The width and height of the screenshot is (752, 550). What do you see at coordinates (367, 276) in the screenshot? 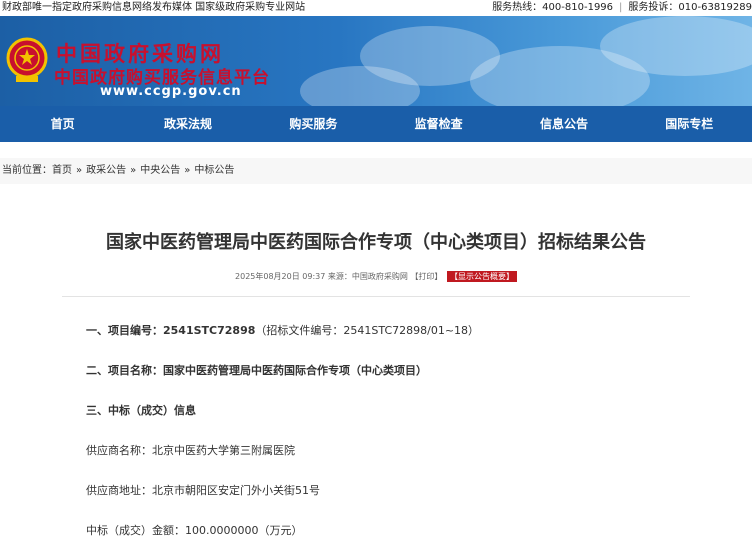
I see `article-source: 来源：中国政府采购网` at bounding box center [367, 276].